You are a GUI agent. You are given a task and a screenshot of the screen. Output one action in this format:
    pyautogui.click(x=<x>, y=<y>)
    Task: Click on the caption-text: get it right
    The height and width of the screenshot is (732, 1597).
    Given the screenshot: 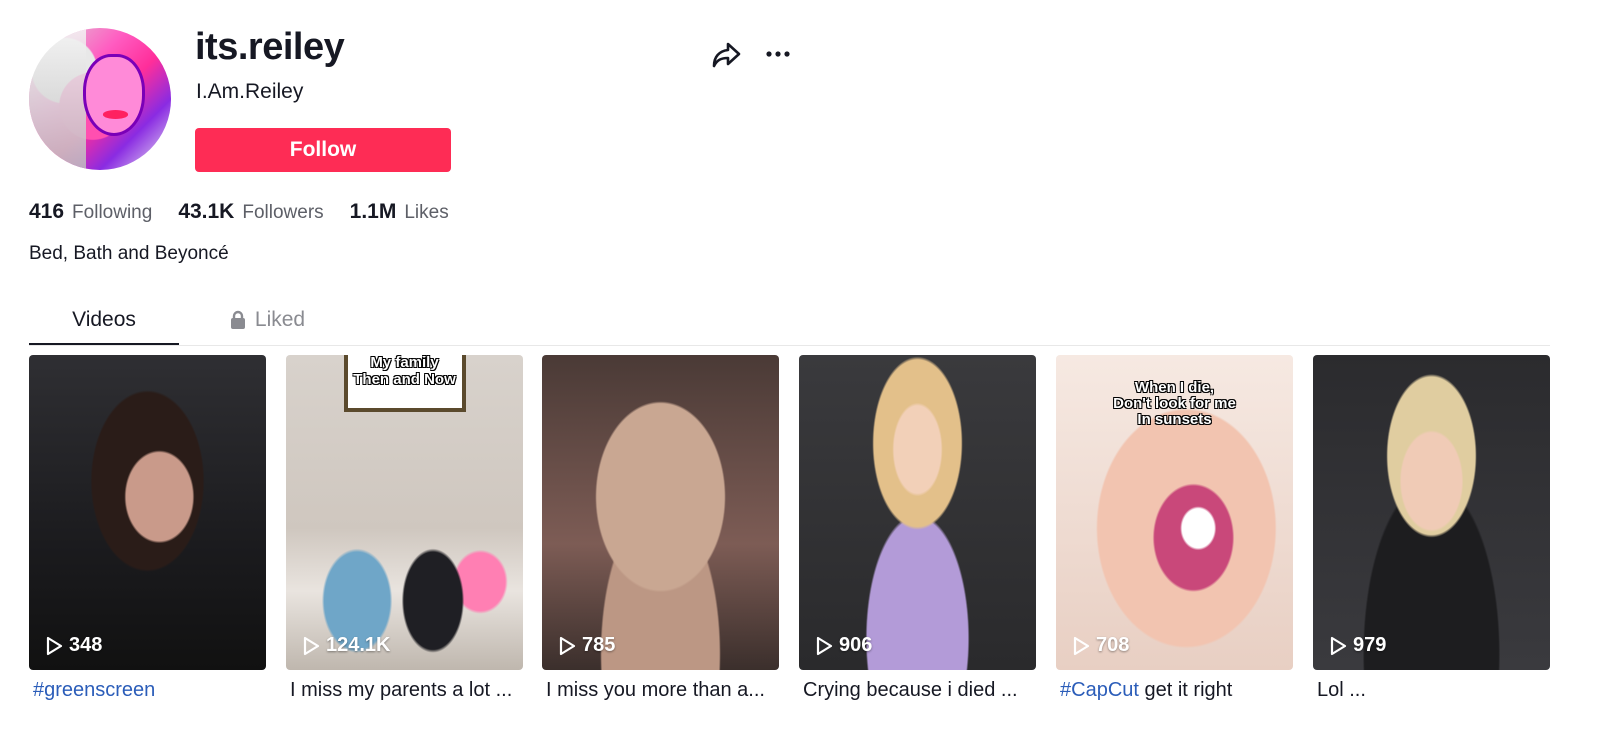 What is the action you would take?
    pyautogui.click(x=1185, y=690)
    